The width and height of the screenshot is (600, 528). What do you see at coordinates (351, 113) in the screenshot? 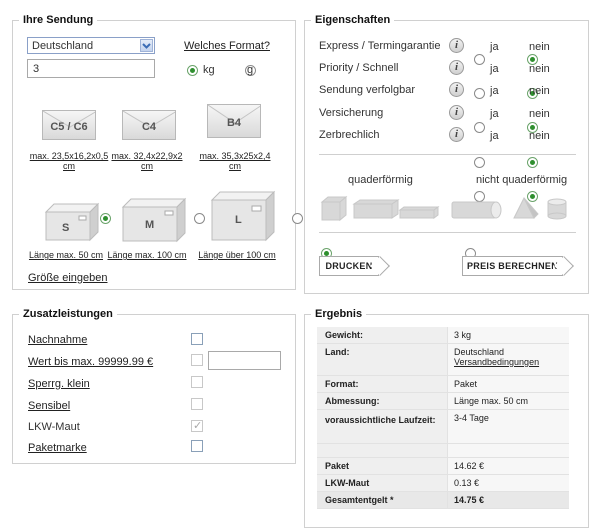
I see `option-insurance-label: Versicherung` at bounding box center [351, 113].